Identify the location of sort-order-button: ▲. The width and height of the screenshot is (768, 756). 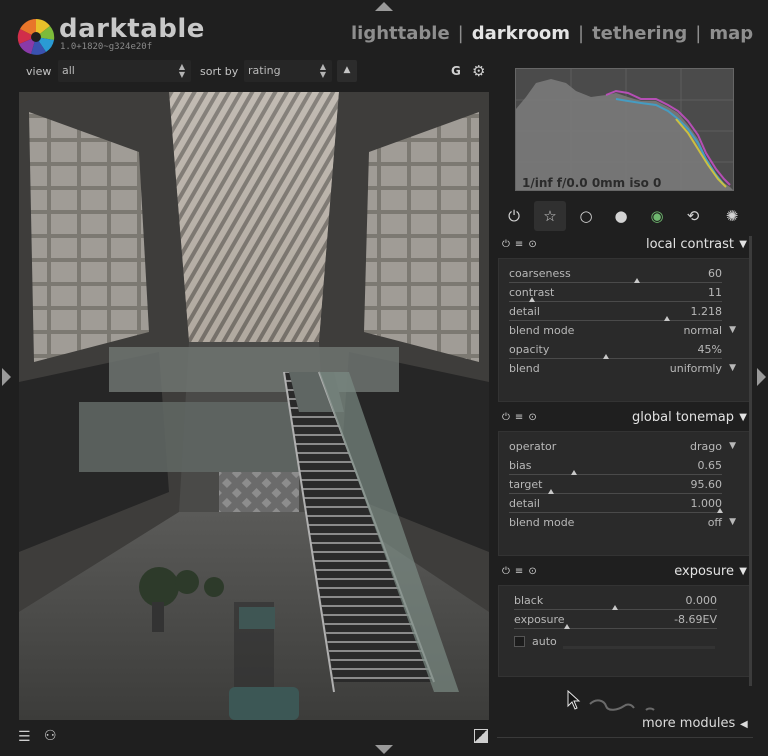
(347, 71).